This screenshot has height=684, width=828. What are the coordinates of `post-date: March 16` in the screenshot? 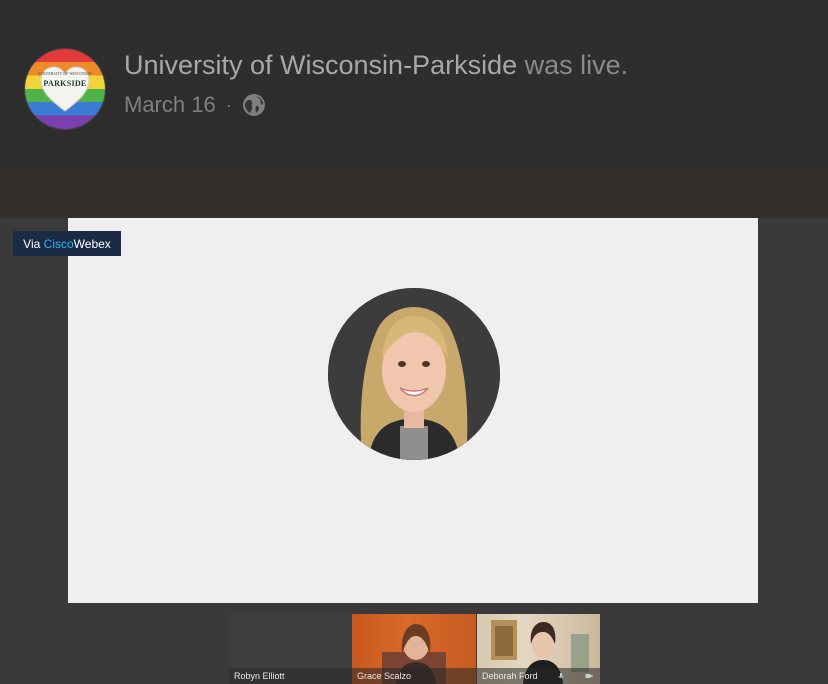 It's located at (170, 105).